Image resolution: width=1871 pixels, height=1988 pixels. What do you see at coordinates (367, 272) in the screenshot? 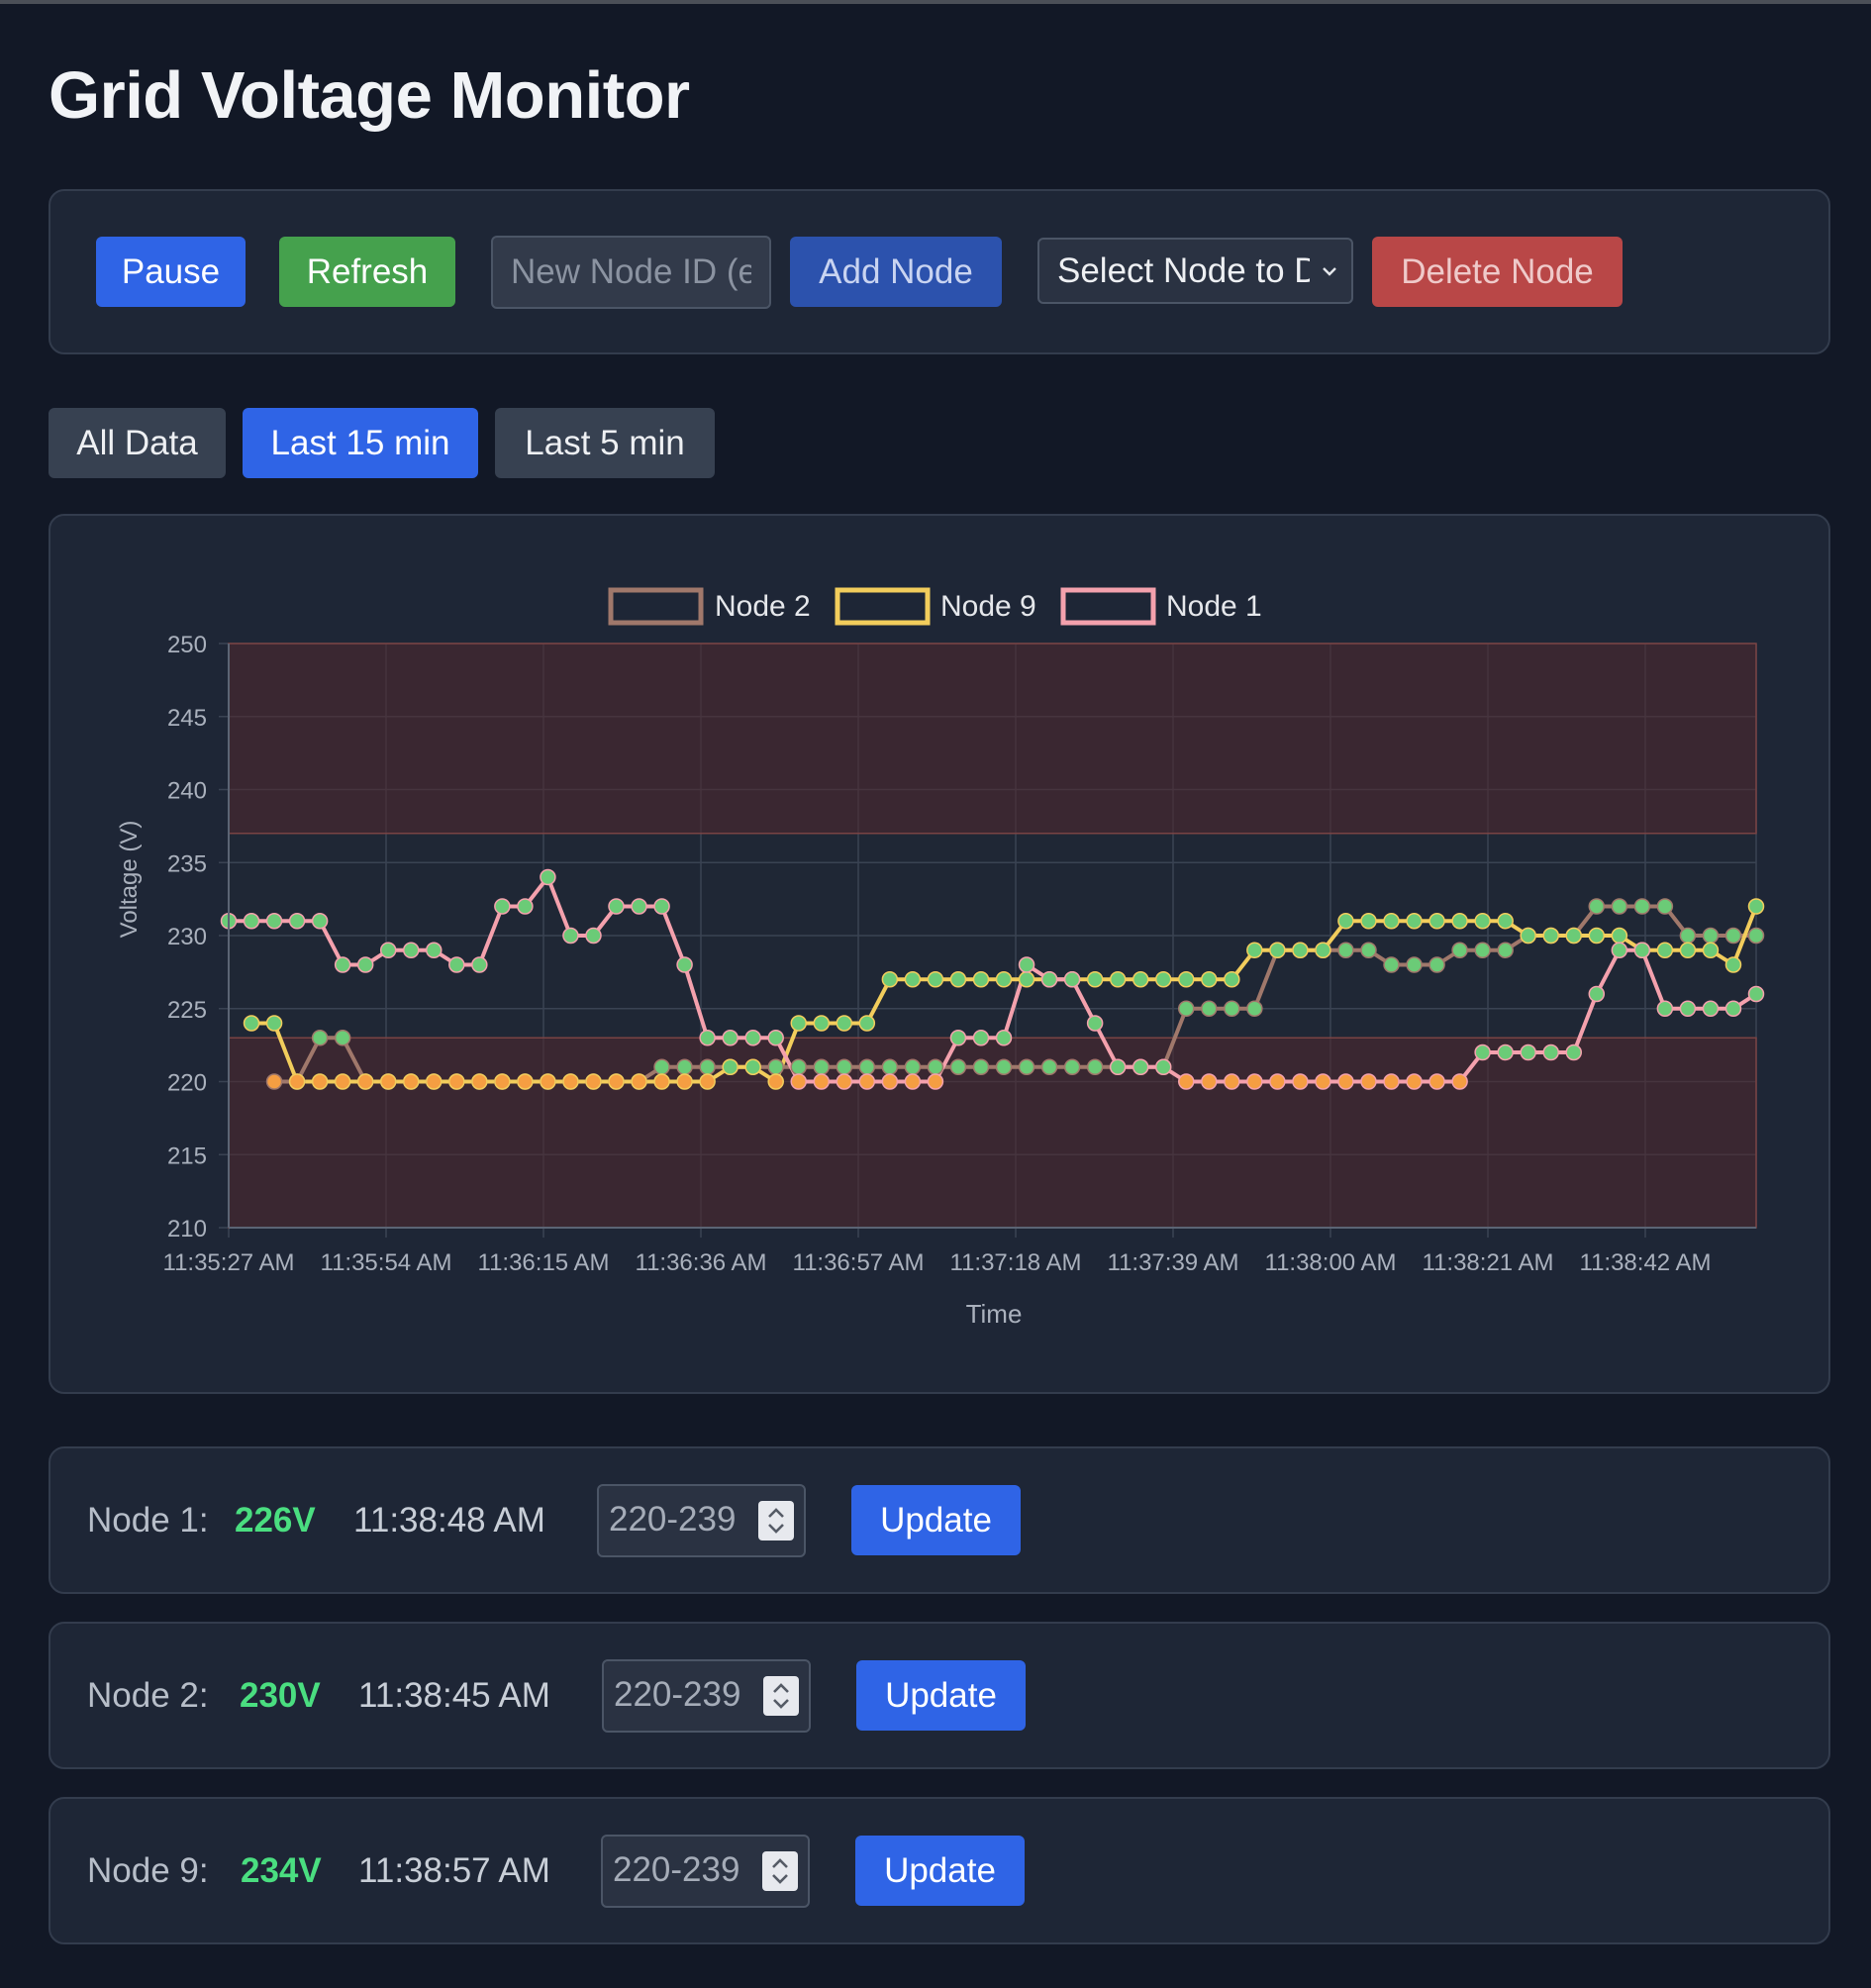
I see `refresh-button: Refresh` at bounding box center [367, 272].